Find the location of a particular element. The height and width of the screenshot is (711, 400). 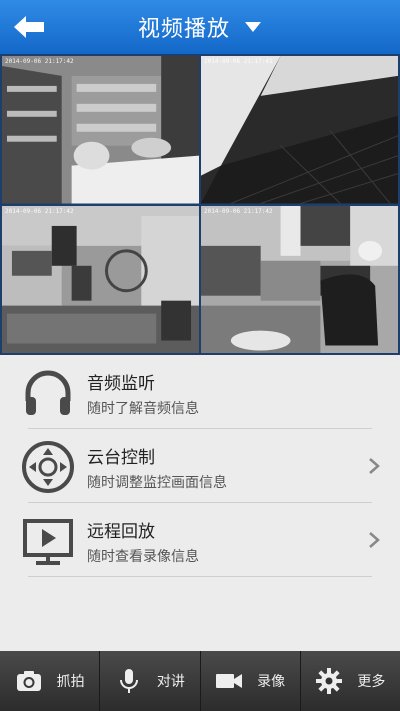

dropdown-triangle-icon is located at coordinates (253, 27).